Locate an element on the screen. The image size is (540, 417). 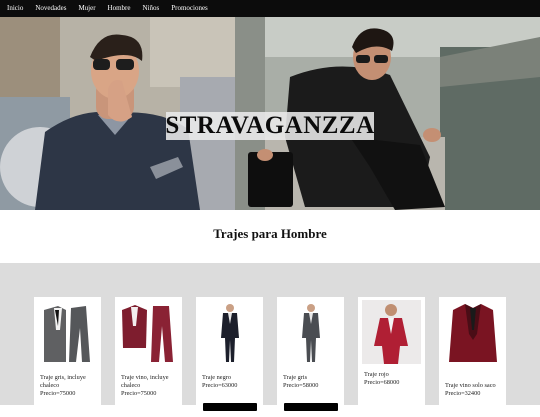
product-name: Traje gris, incluye chaleco is located at coordinates (63, 381).